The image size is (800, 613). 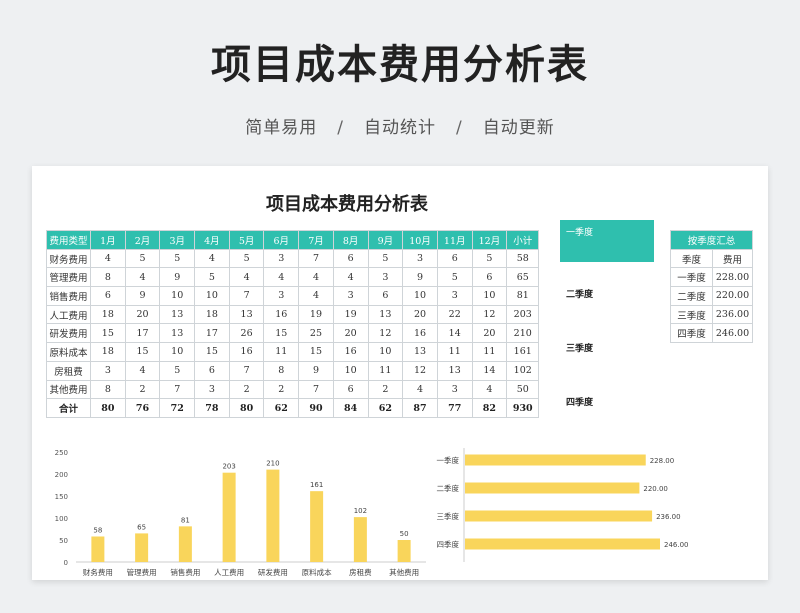 I want to click on summary-title: 按季度汇总, so click(x=711, y=240).